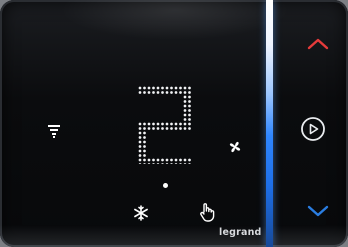  What do you see at coordinates (54, 131) in the screenshot?
I see `heating-icon` at bounding box center [54, 131].